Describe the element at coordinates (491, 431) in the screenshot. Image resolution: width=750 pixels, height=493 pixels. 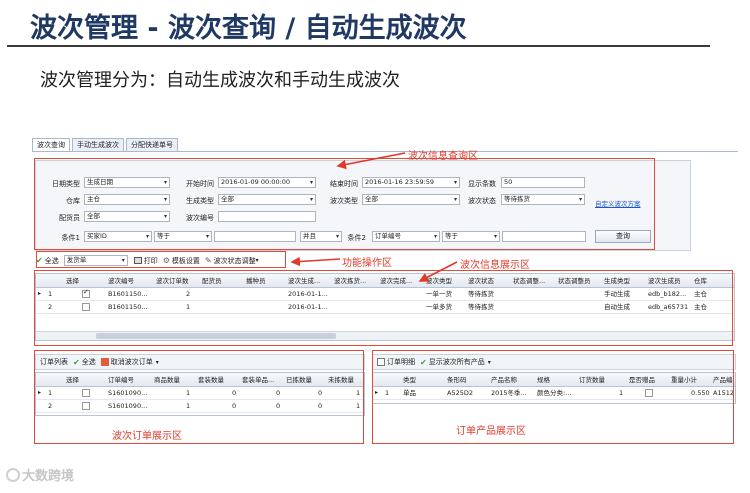
I see `product-area-annotation: 订单产品展示区` at that location.